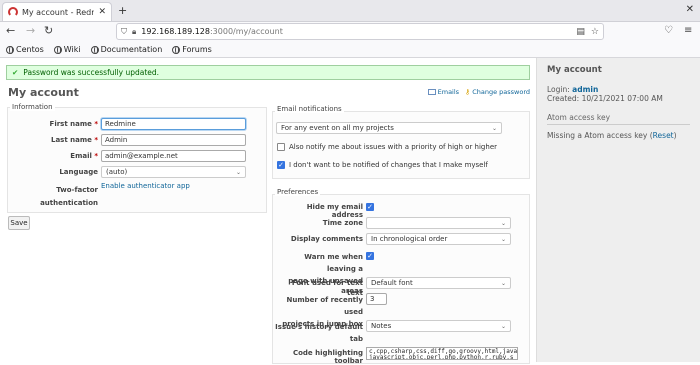  What do you see at coordinates (334, 211) in the screenshot?
I see `hide-mail-label: Hide my email address` at bounding box center [334, 211].